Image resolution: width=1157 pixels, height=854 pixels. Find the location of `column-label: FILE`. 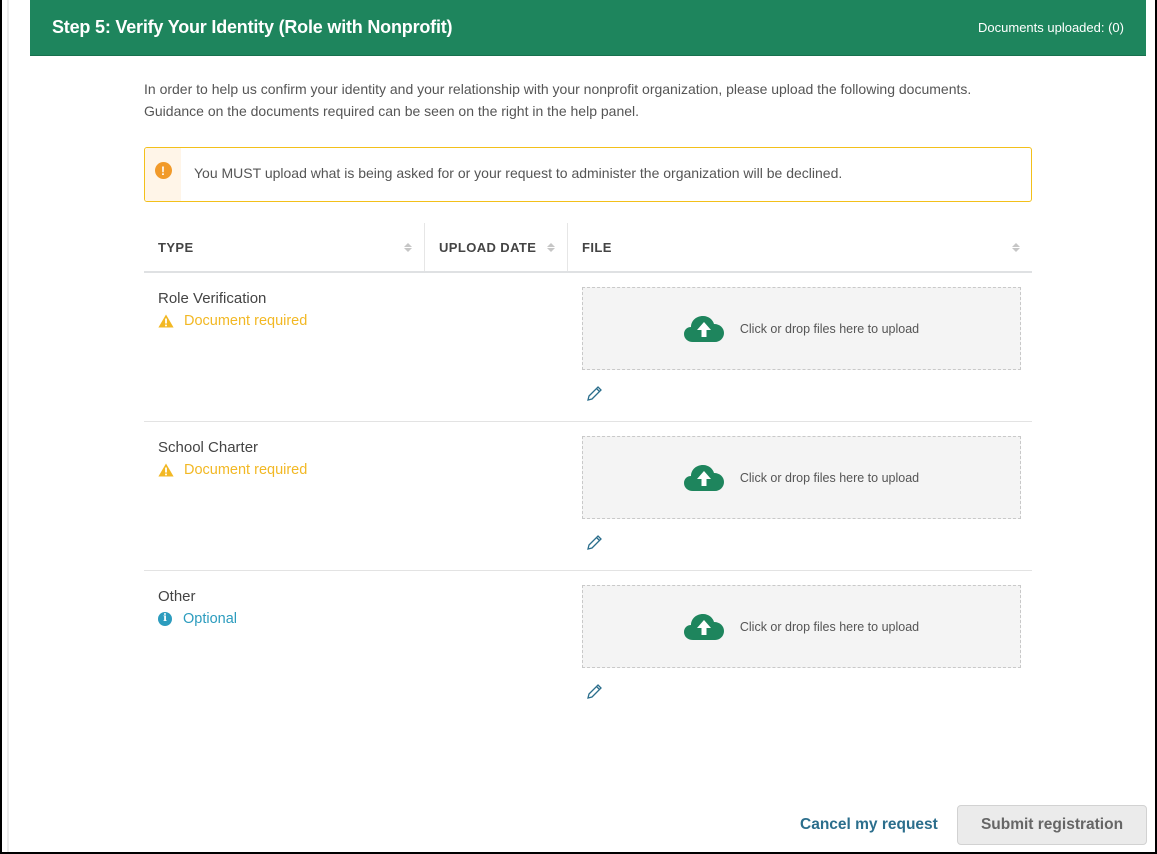

column-label: FILE is located at coordinates (597, 247).